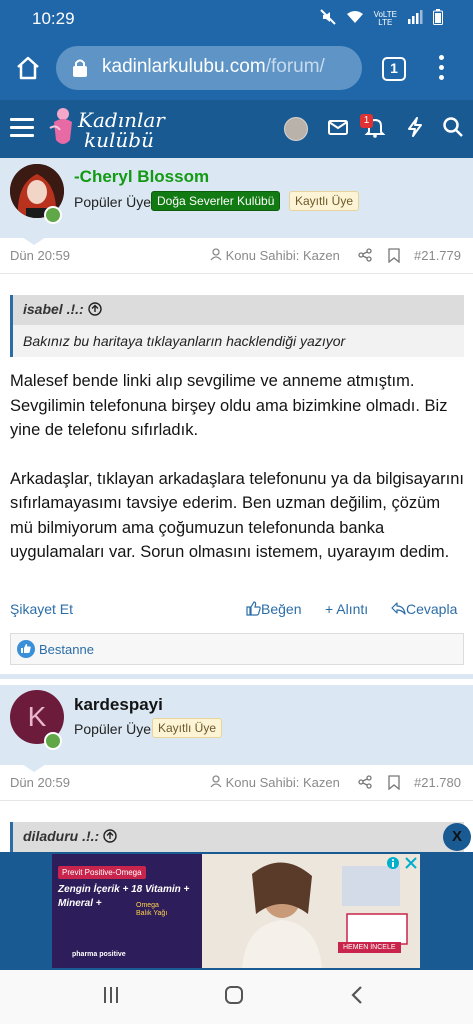 This screenshot has height=1024, width=473. I want to click on ad-headline: Mineral +, so click(80, 903).